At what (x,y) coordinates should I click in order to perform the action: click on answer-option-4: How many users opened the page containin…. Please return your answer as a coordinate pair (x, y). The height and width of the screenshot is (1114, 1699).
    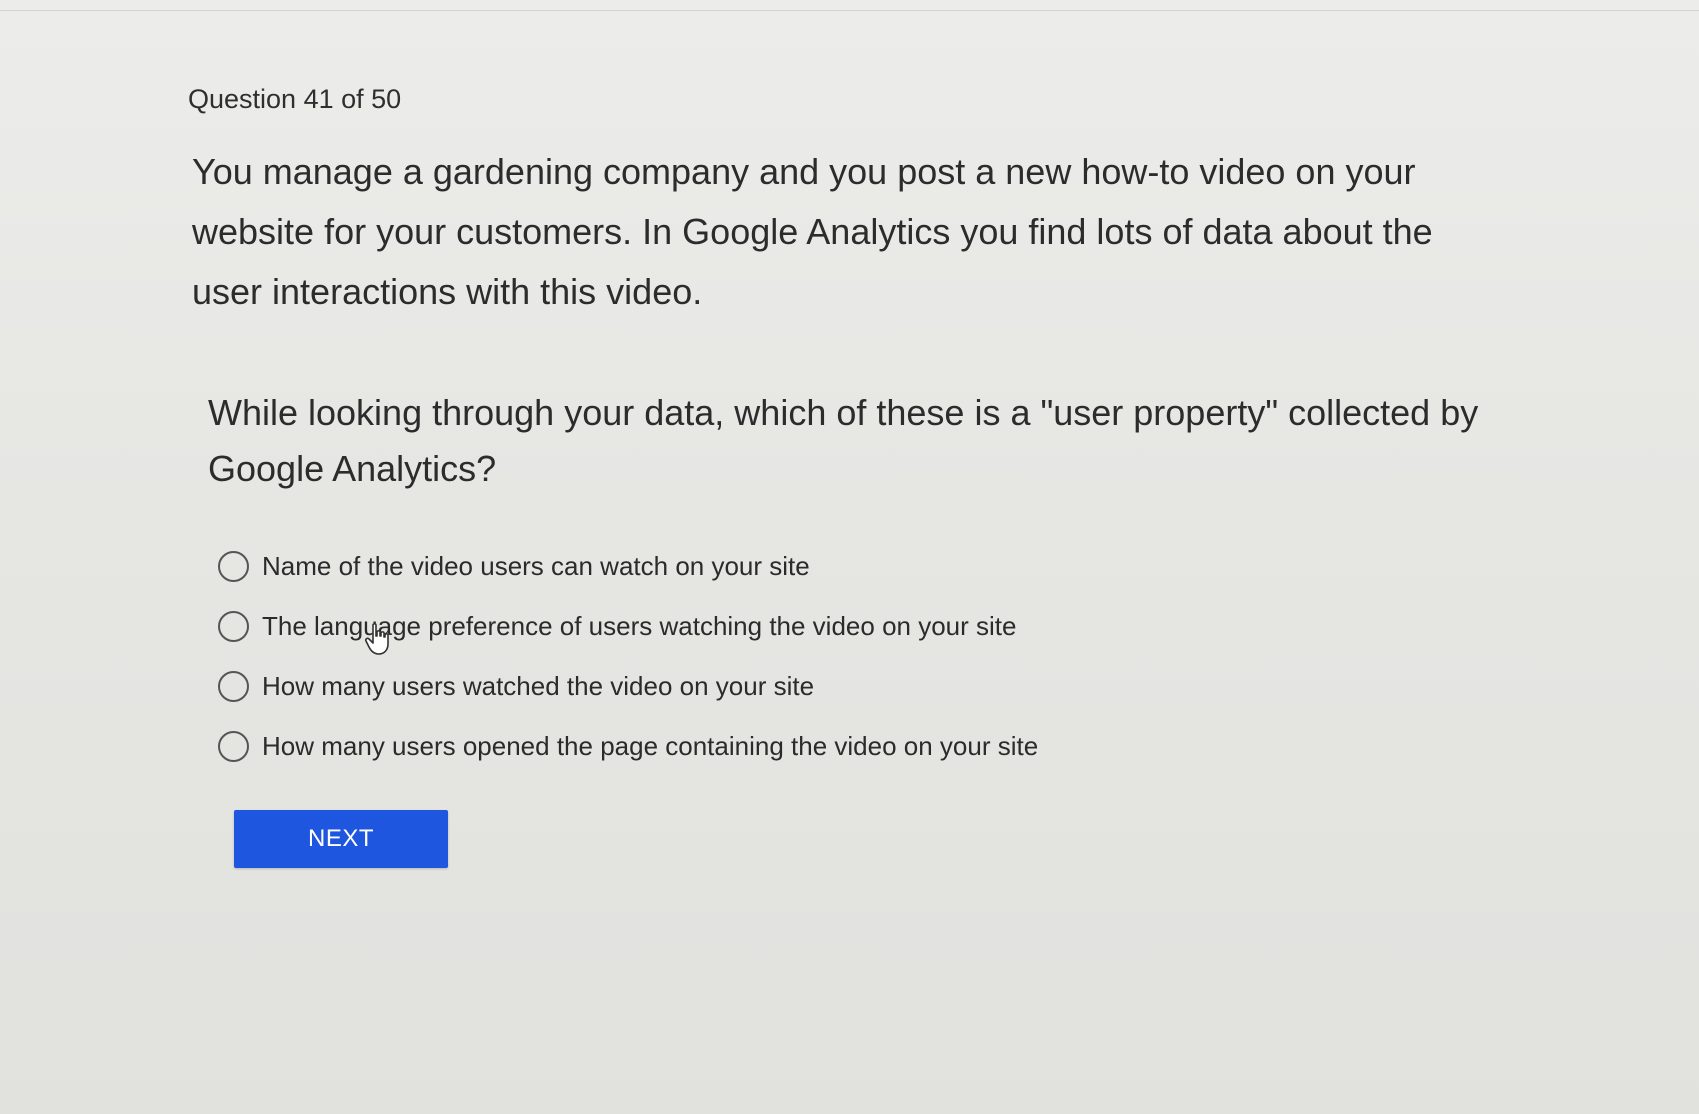
    Looking at the image, I should click on (768, 746).